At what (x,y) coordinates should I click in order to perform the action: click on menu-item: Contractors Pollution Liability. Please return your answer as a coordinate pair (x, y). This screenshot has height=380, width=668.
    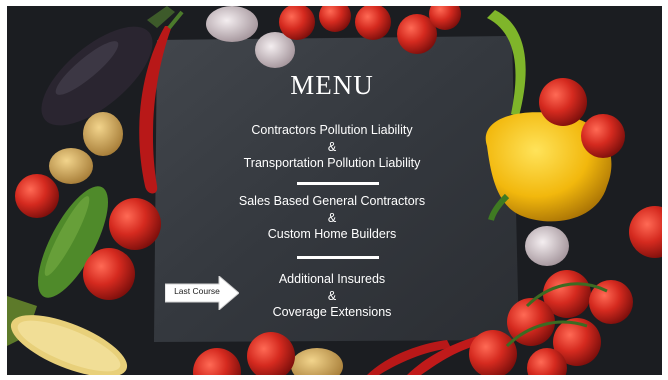
    Looking at the image, I should click on (332, 130).